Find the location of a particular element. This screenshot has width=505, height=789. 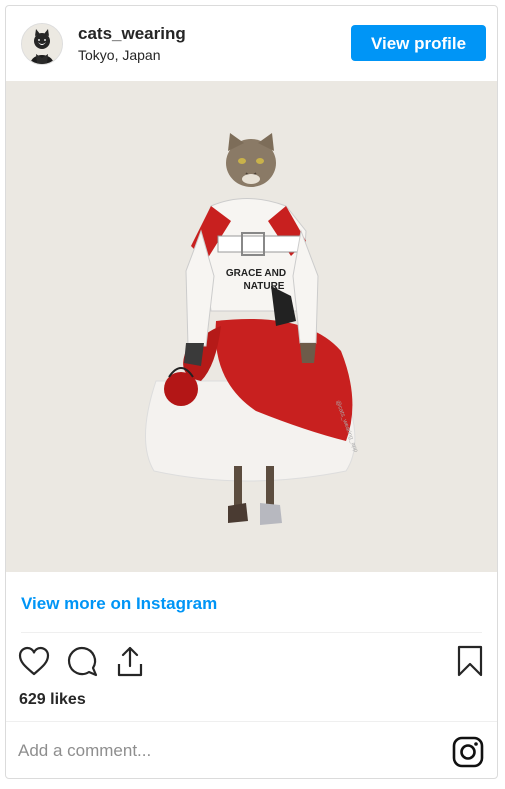

view-more-link: View more on Instagram is located at coordinates (119, 604).